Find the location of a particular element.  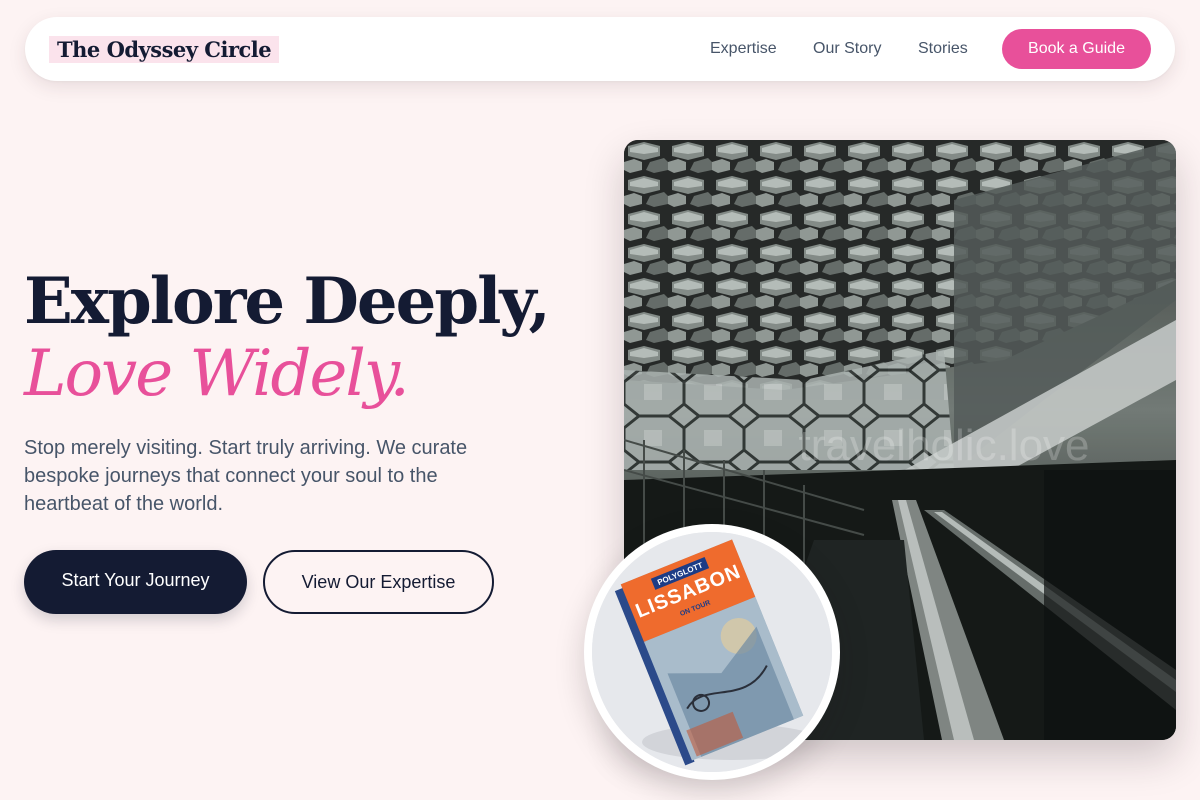

nav-link-our-story: Our Story is located at coordinates (847, 49).